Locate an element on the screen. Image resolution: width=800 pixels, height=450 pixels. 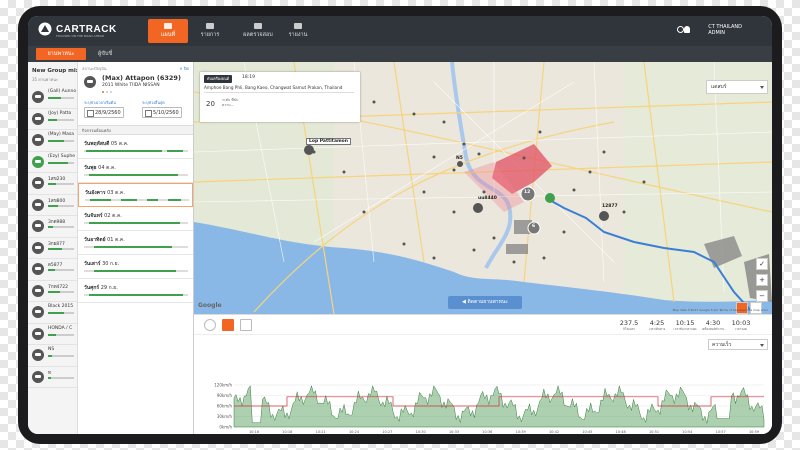
bell-icon is located at coordinates (687, 29).